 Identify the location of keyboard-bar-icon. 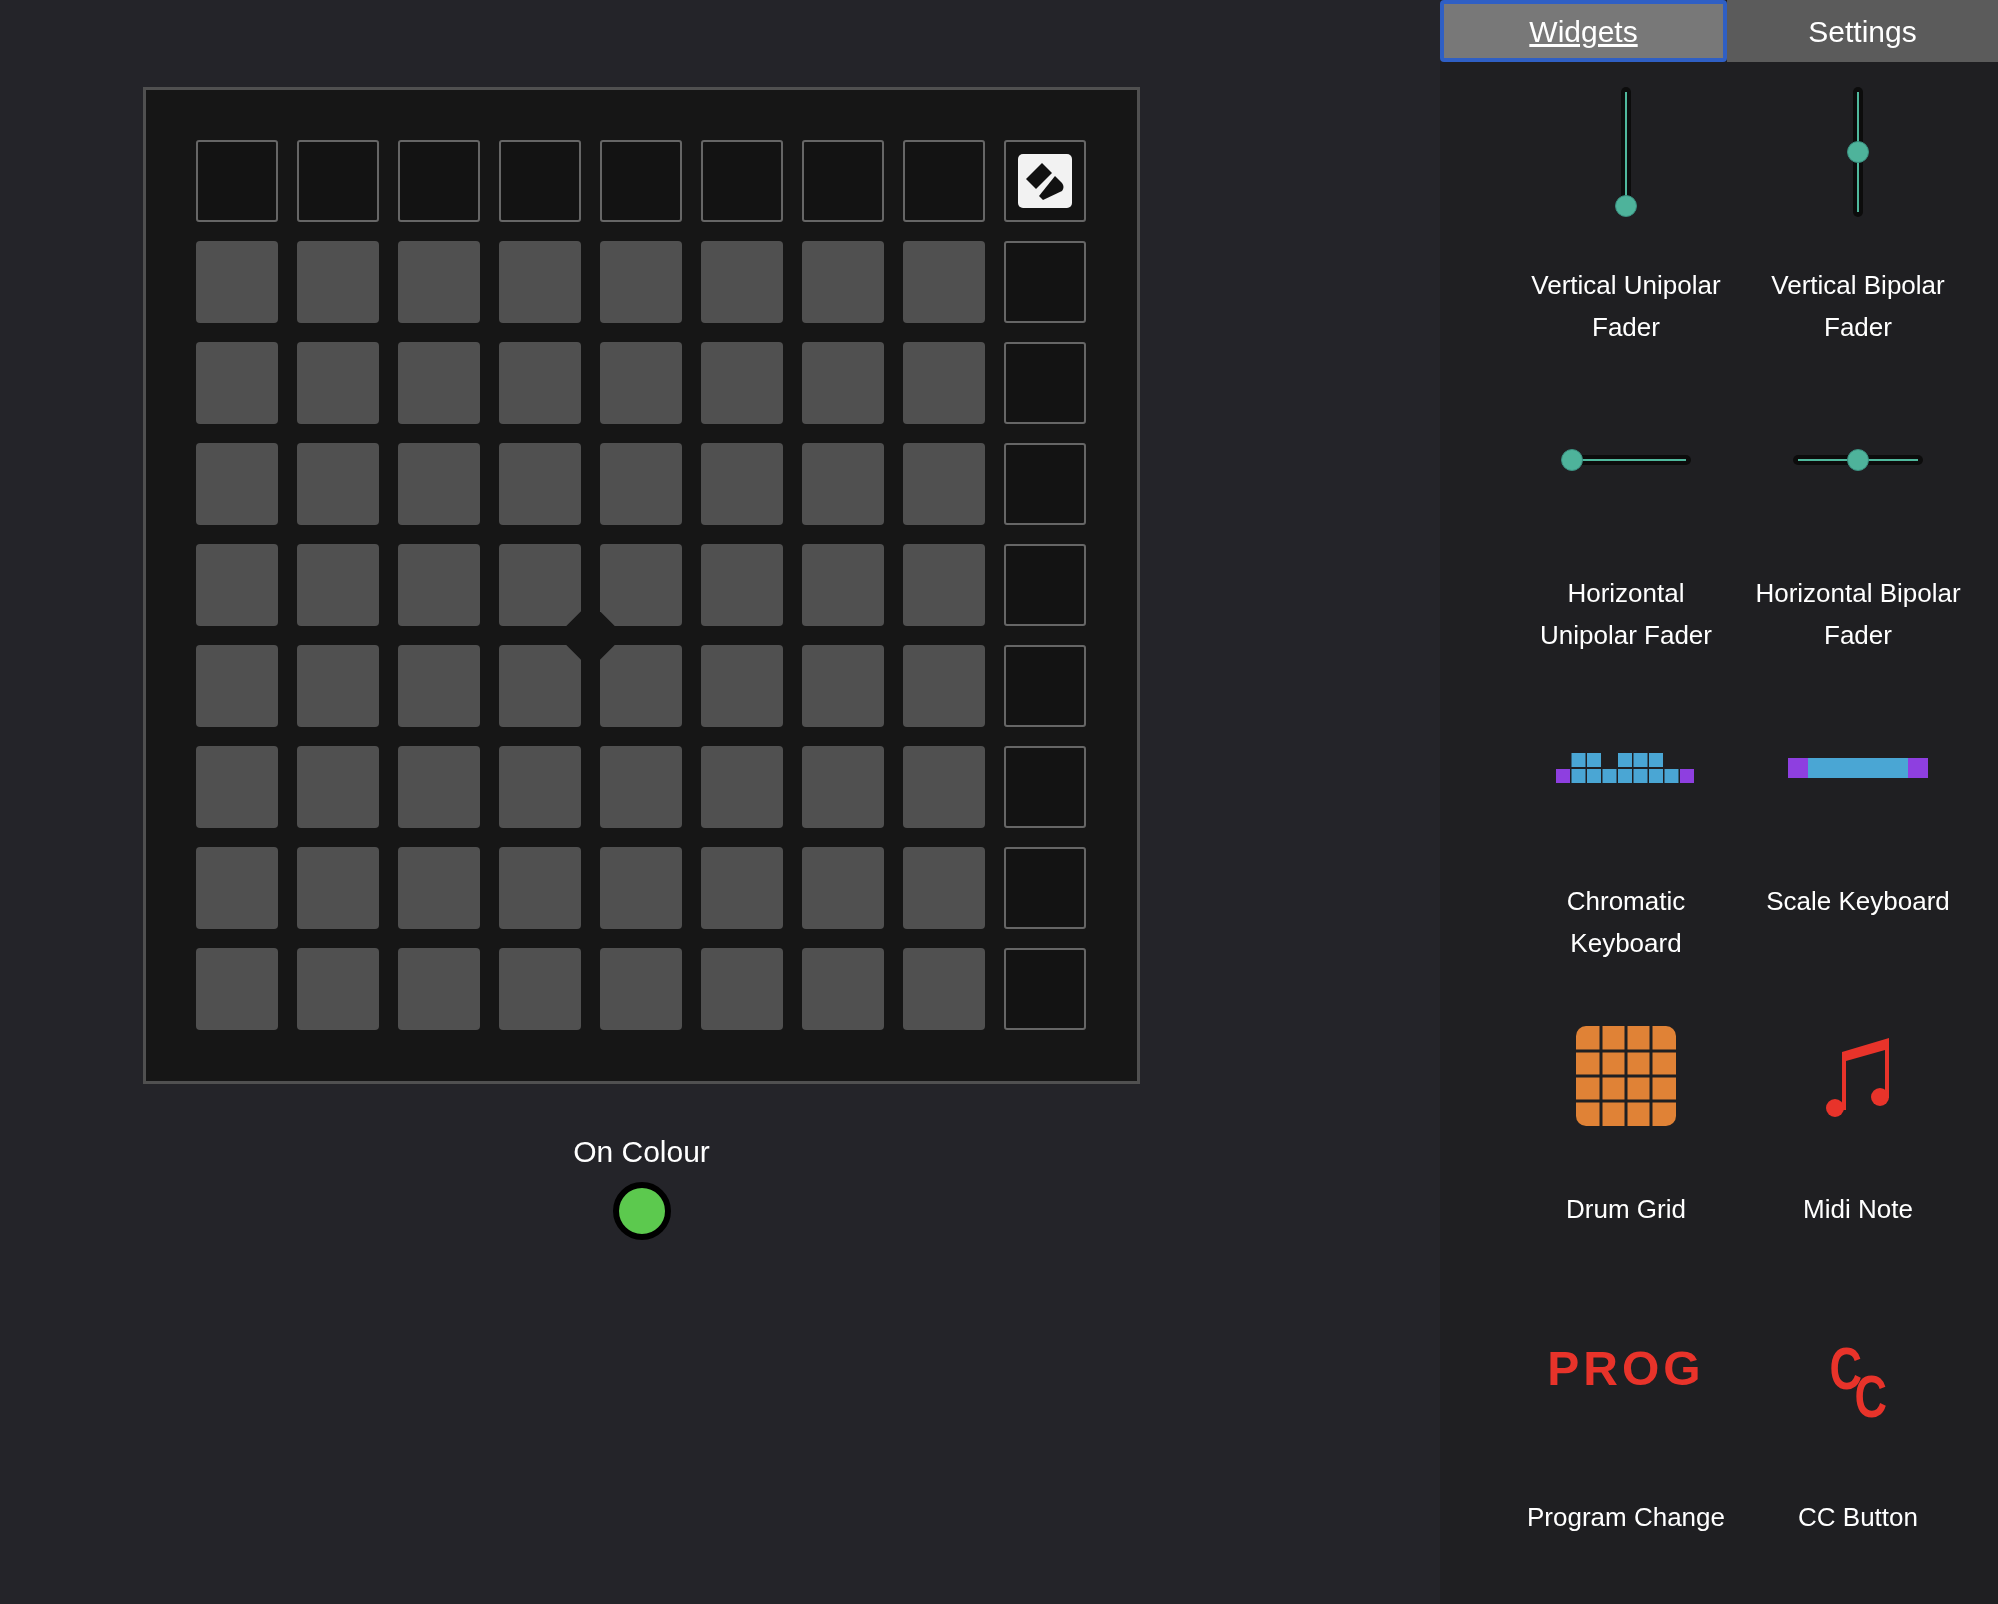
(1858, 768).